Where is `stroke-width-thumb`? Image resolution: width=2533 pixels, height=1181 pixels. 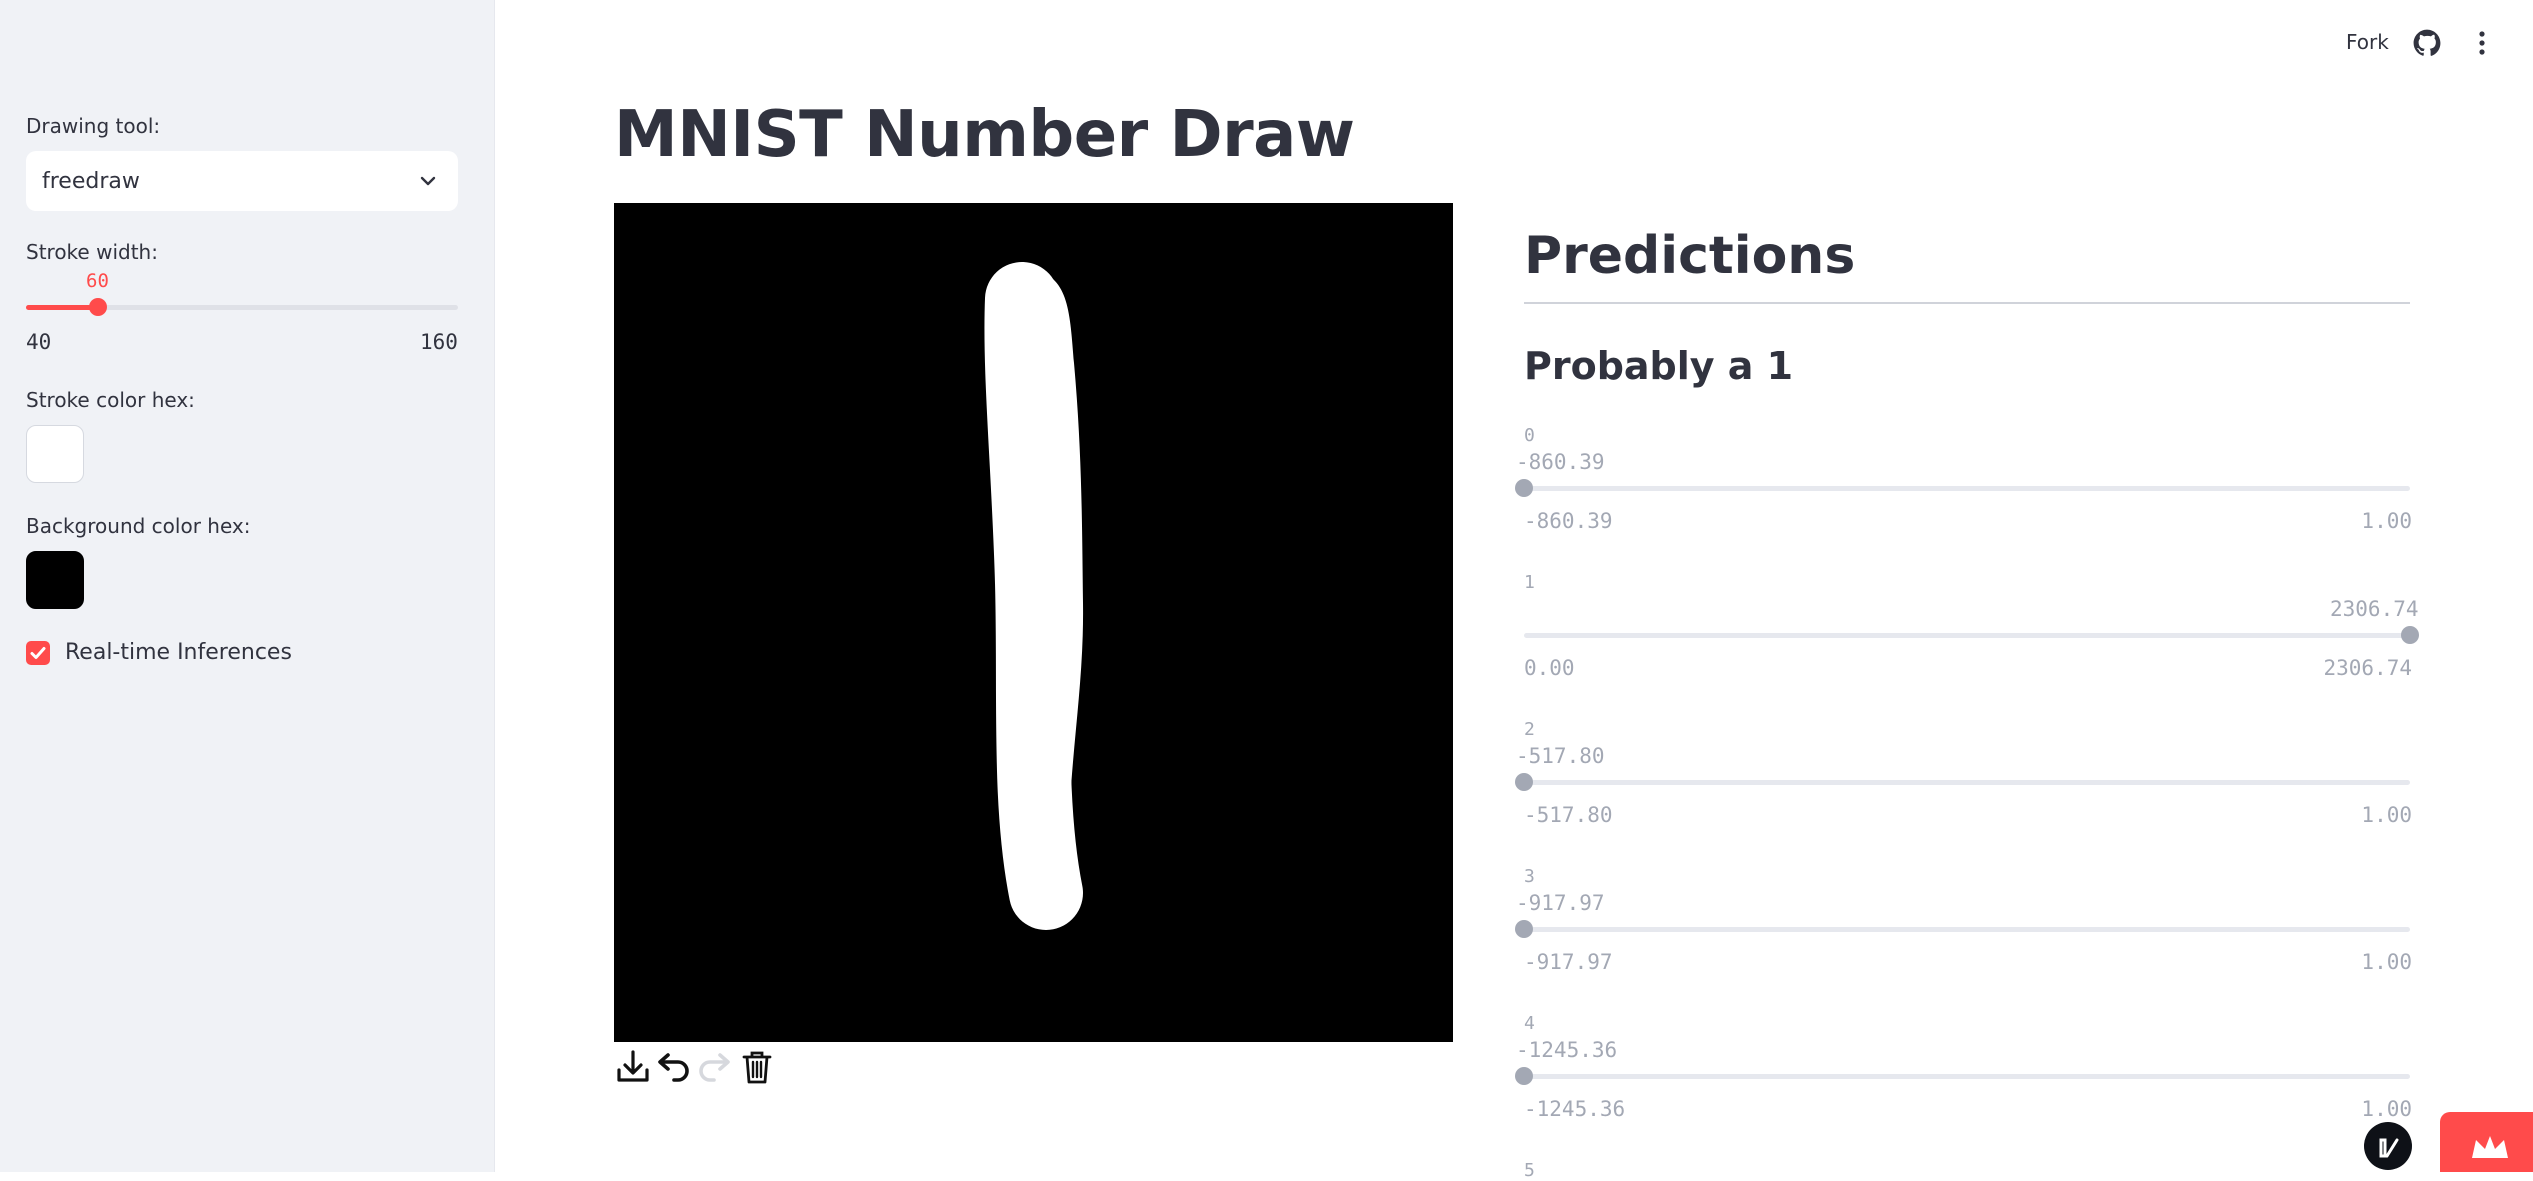
stroke-width-thumb is located at coordinates (98, 307).